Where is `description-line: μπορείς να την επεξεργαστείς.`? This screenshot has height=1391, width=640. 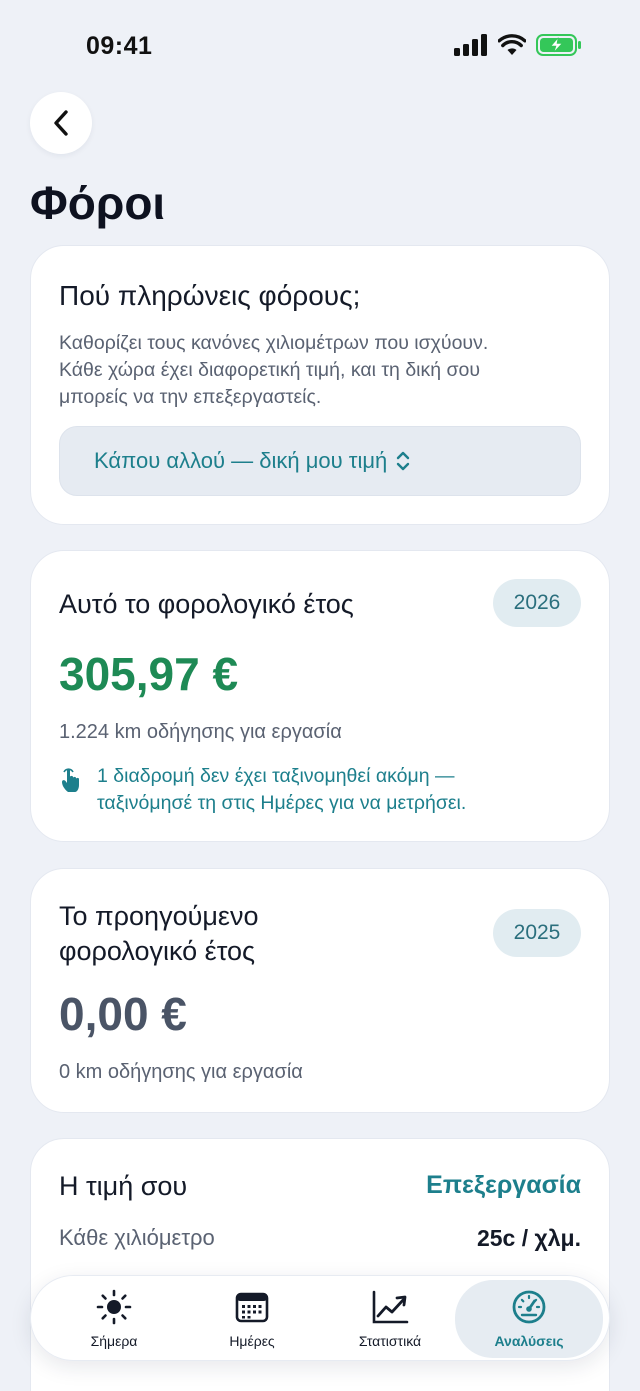
description-line: μπορείς να την επεξεργαστείς. is located at coordinates (190, 397).